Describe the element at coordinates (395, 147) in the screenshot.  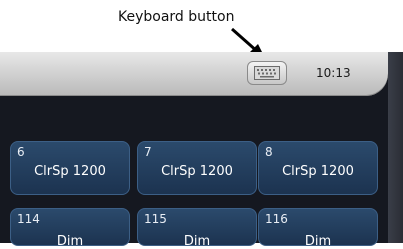
I see `scroll-strip` at that location.